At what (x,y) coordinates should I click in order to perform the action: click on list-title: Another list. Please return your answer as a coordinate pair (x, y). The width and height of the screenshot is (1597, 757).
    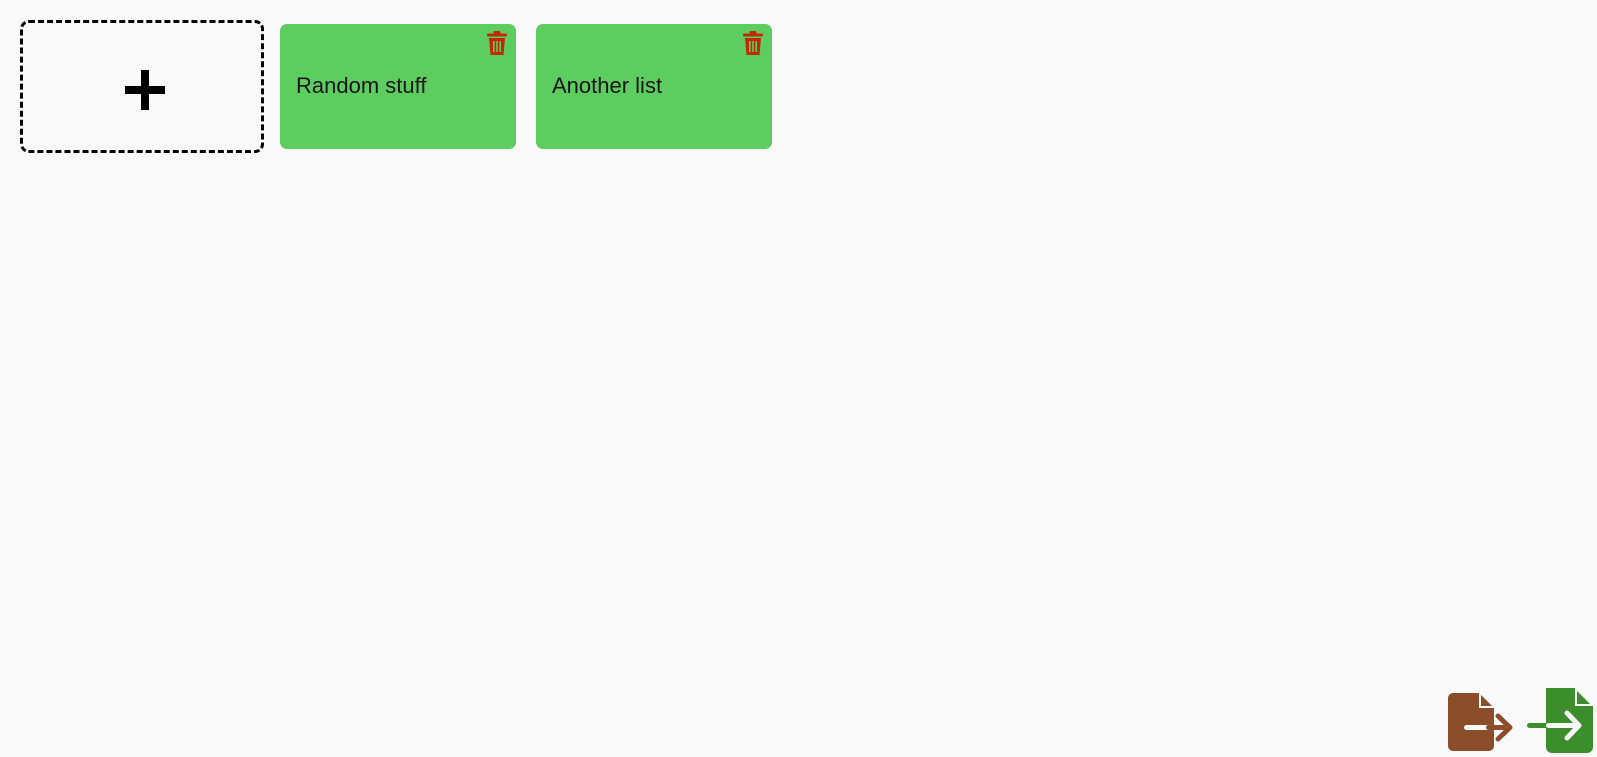
    Looking at the image, I should click on (607, 85).